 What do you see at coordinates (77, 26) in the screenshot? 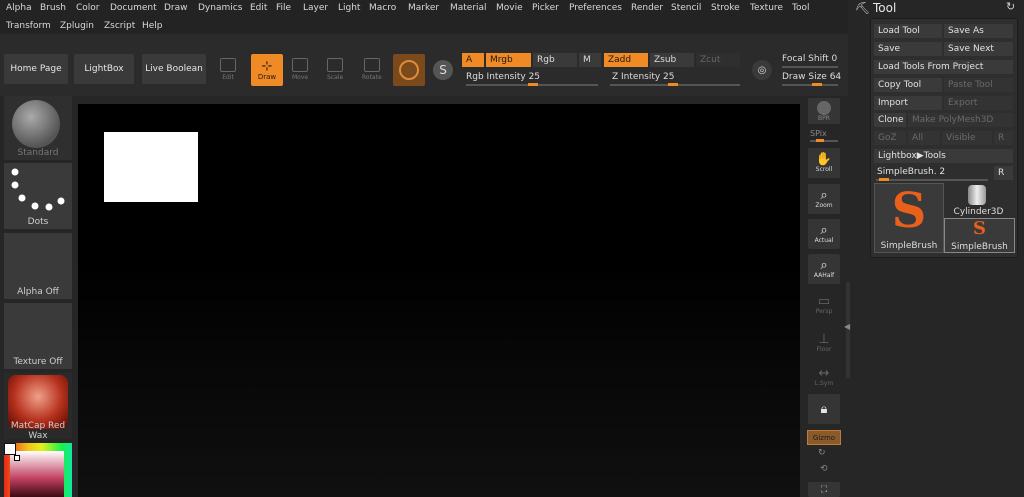
I see `menu-zplugin: Zplugin` at bounding box center [77, 26].